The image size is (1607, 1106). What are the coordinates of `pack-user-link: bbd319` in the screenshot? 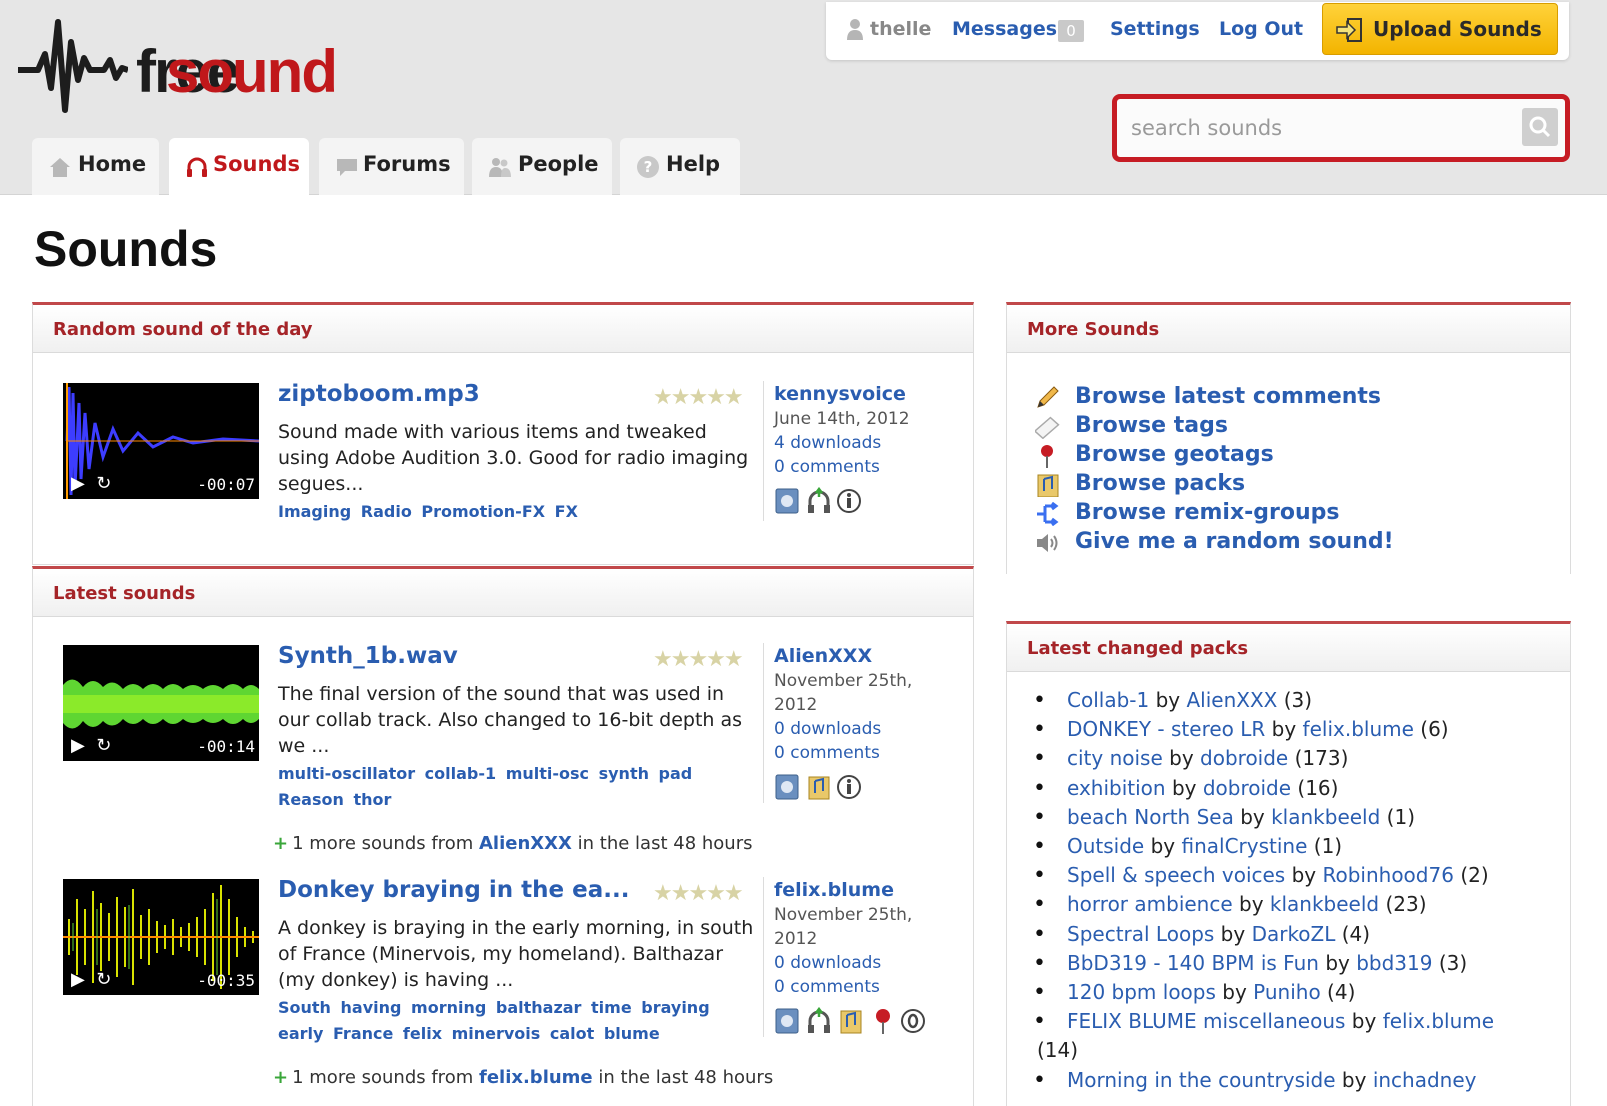 It's located at (1394, 963).